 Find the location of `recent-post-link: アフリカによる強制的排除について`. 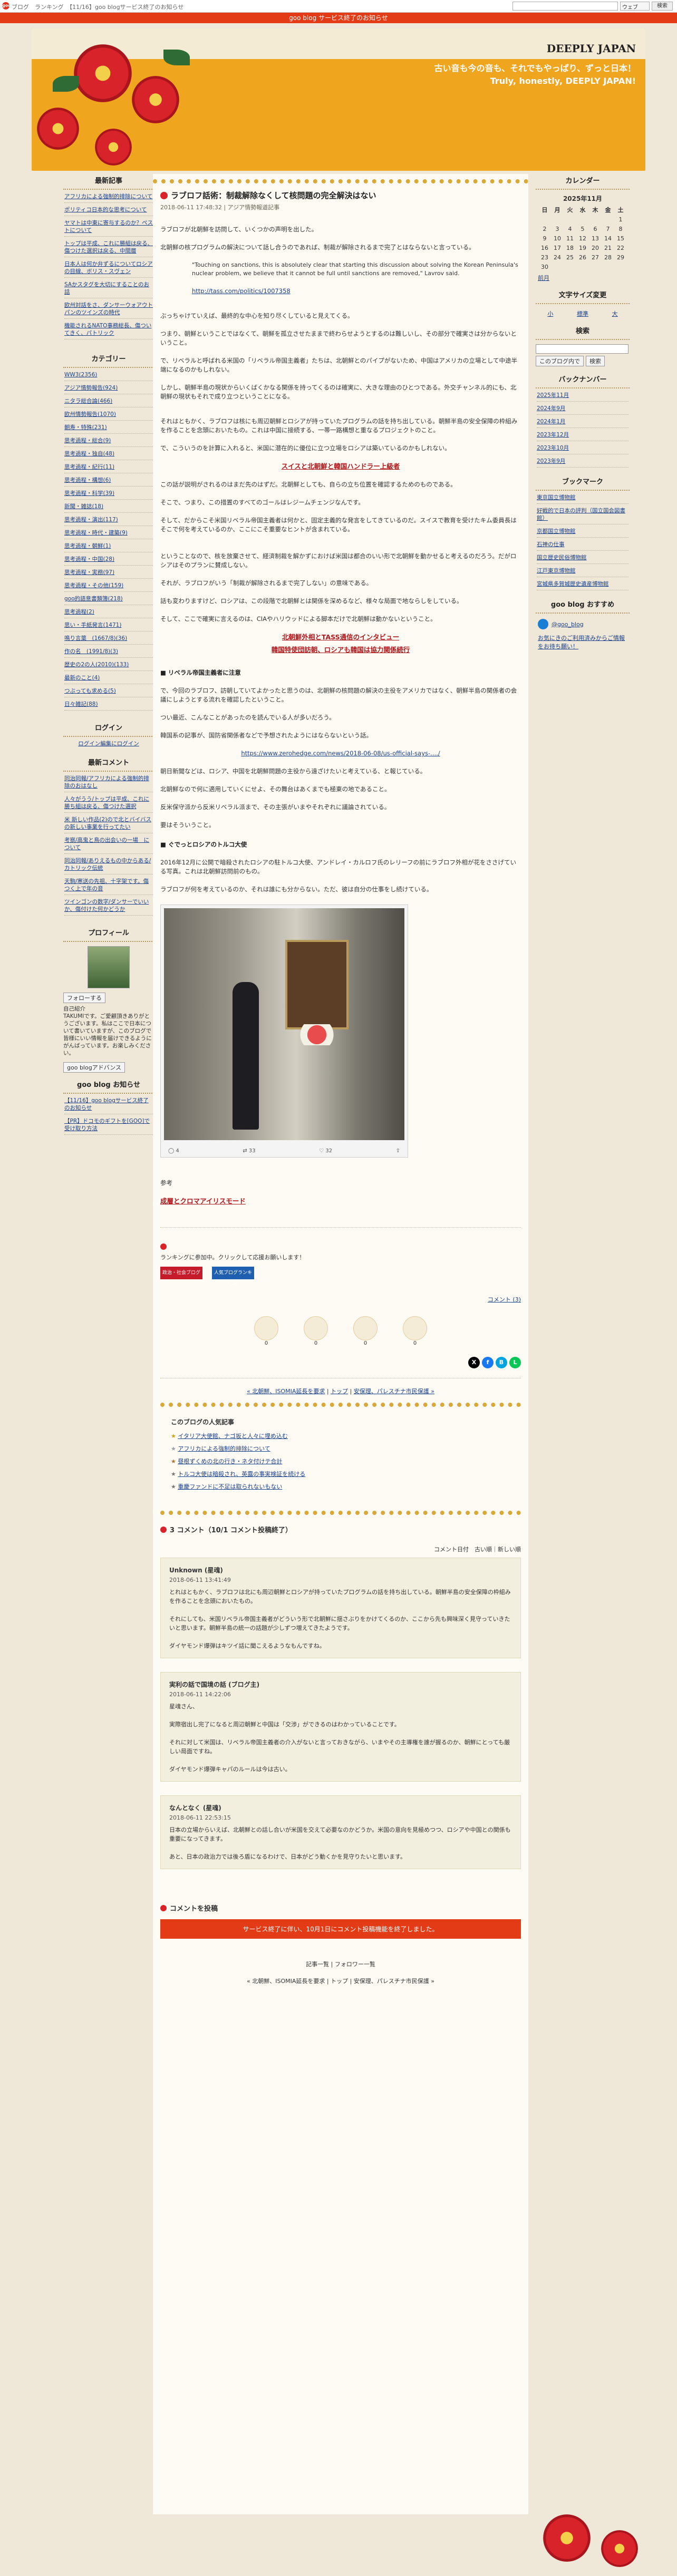

recent-post-link: アフリカによる強制的排除について is located at coordinates (108, 196).